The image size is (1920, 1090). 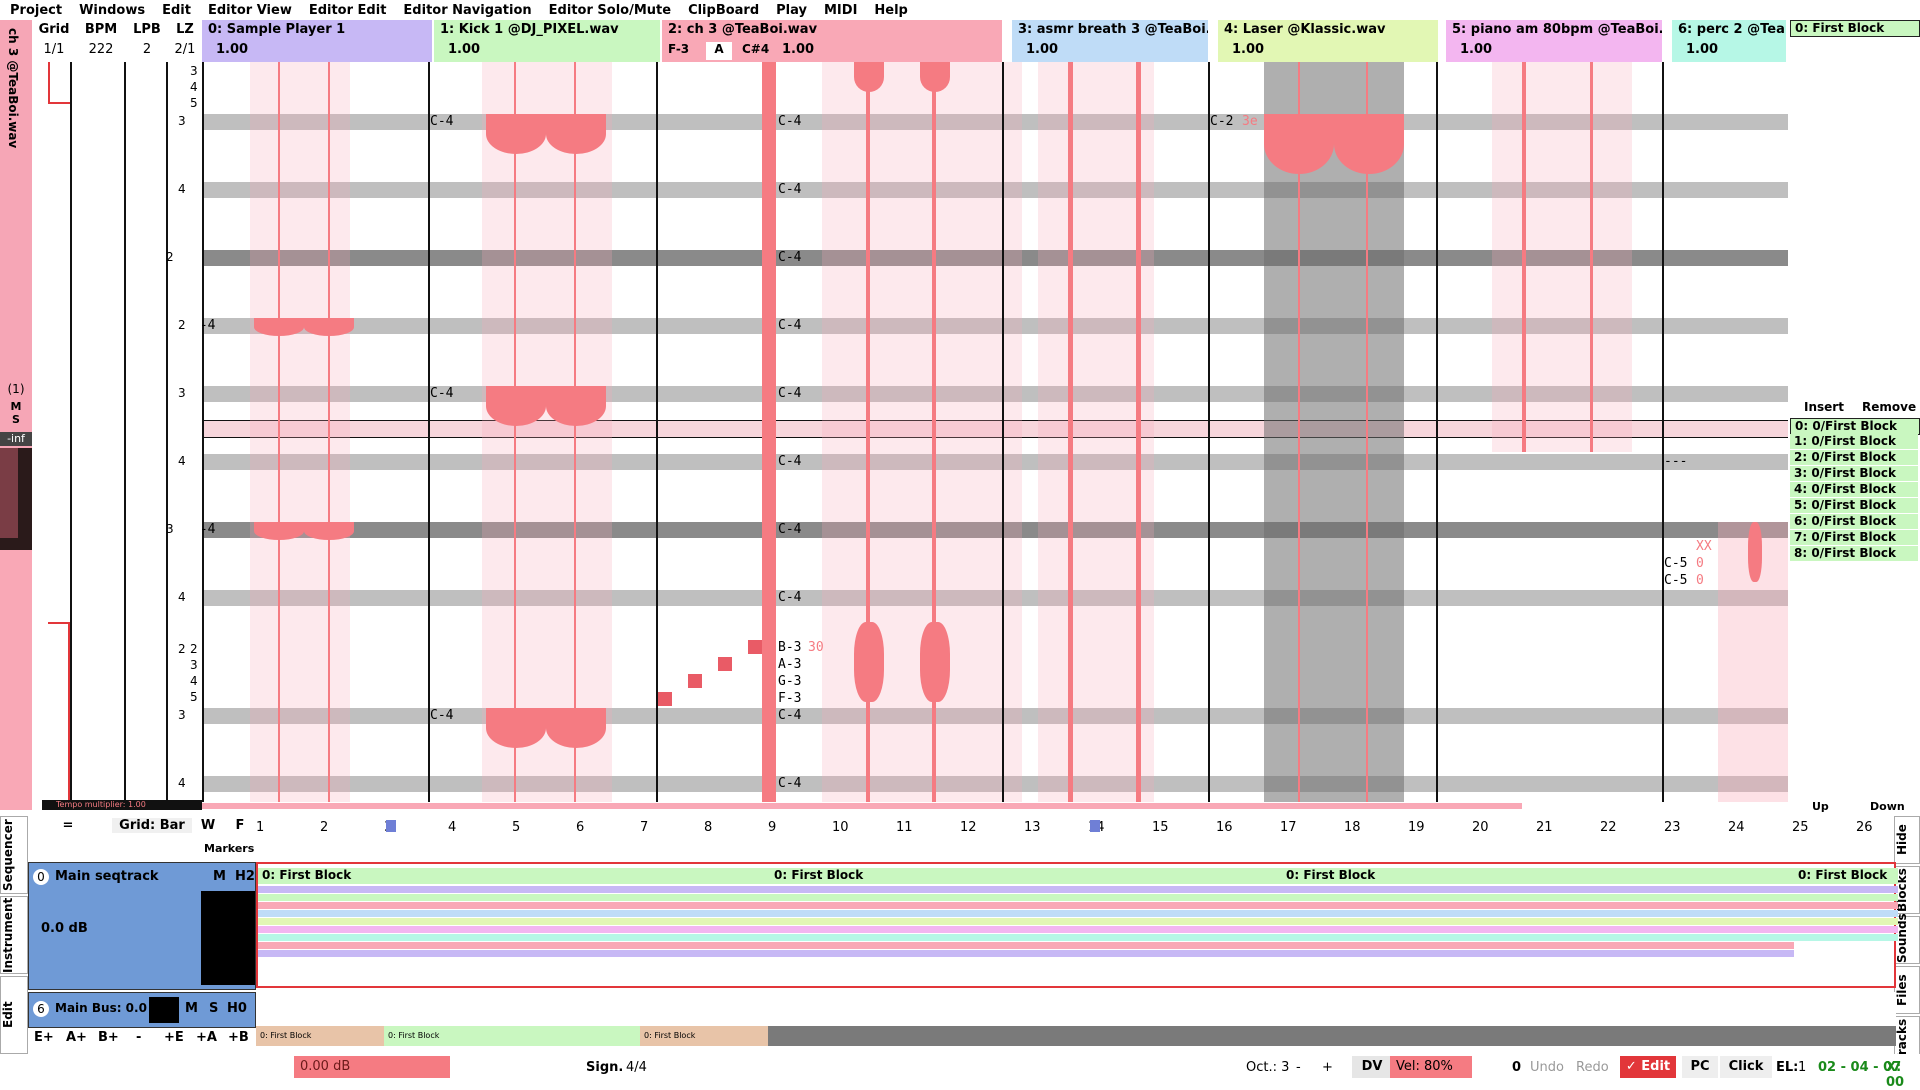 I want to click on volume-cell: 30, so click(x=816, y=647).